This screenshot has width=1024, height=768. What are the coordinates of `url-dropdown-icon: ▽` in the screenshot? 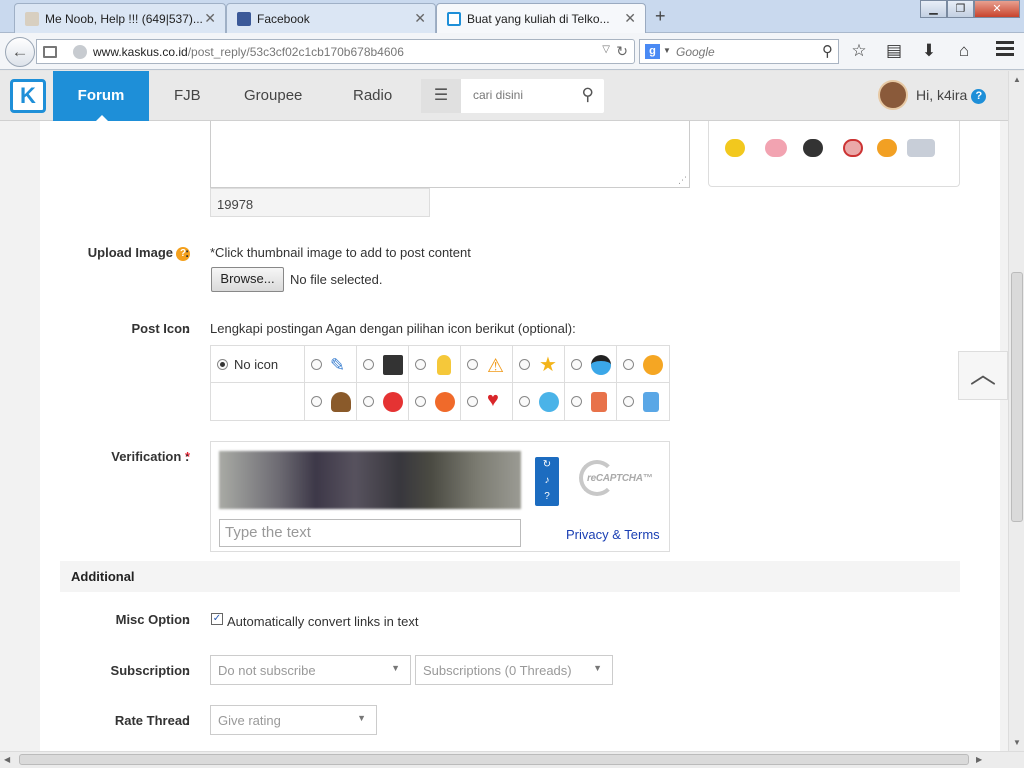 It's located at (606, 49).